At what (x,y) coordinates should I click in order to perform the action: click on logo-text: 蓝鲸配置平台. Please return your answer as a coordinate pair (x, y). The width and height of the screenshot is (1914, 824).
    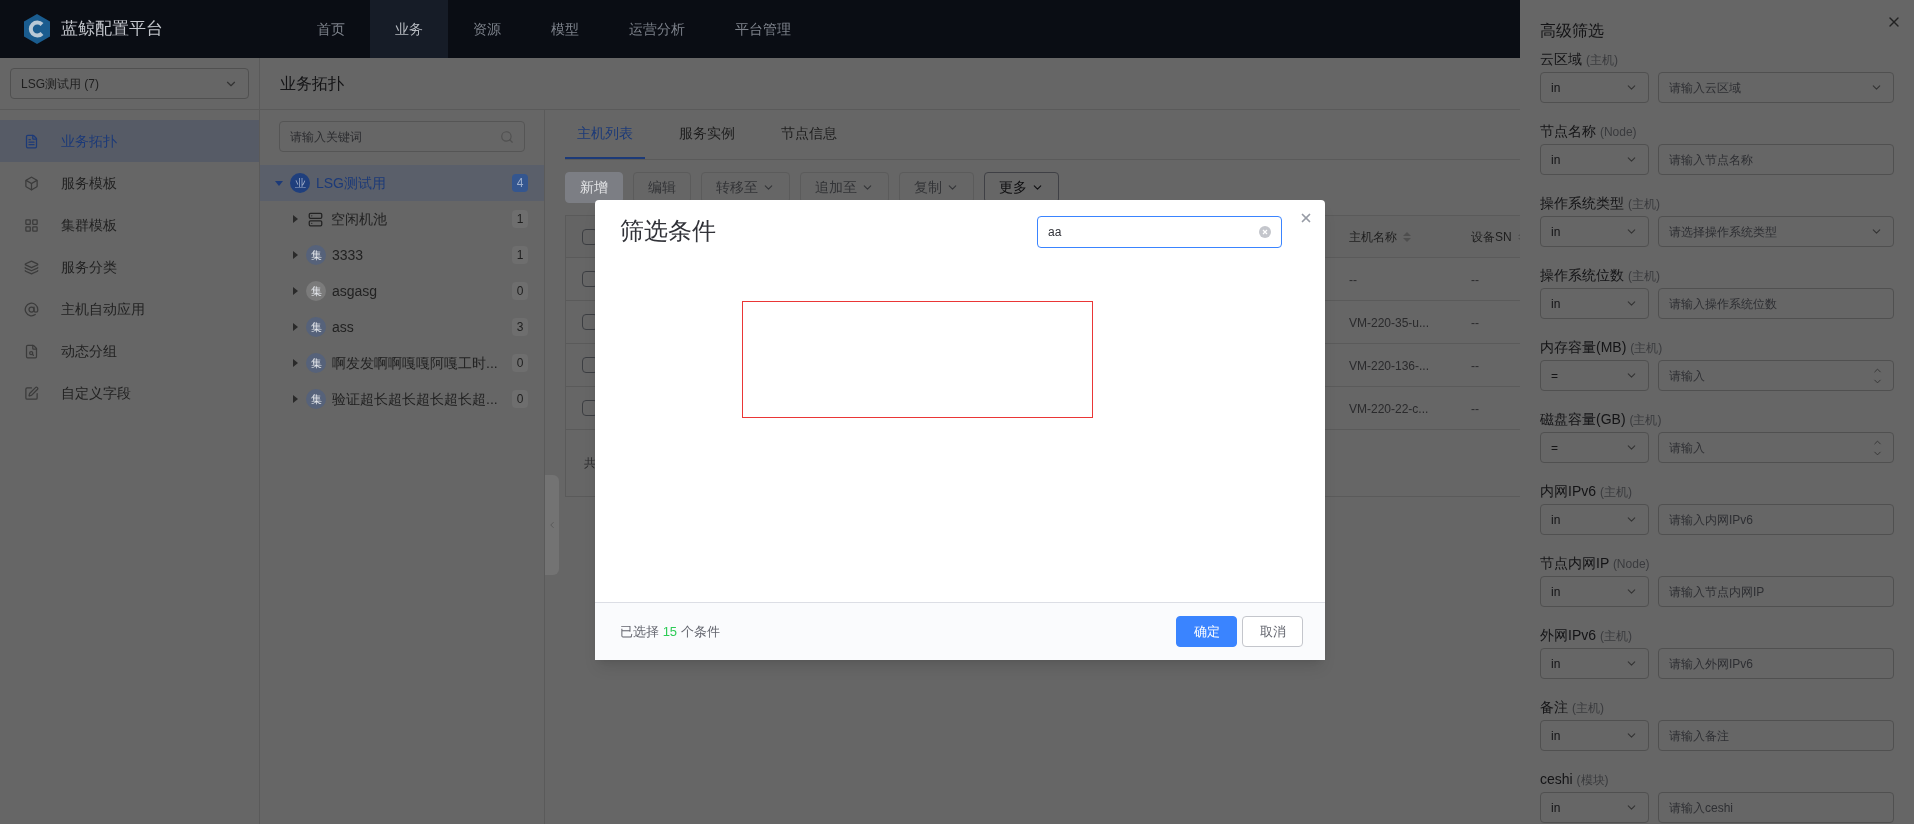
    Looking at the image, I should click on (112, 29).